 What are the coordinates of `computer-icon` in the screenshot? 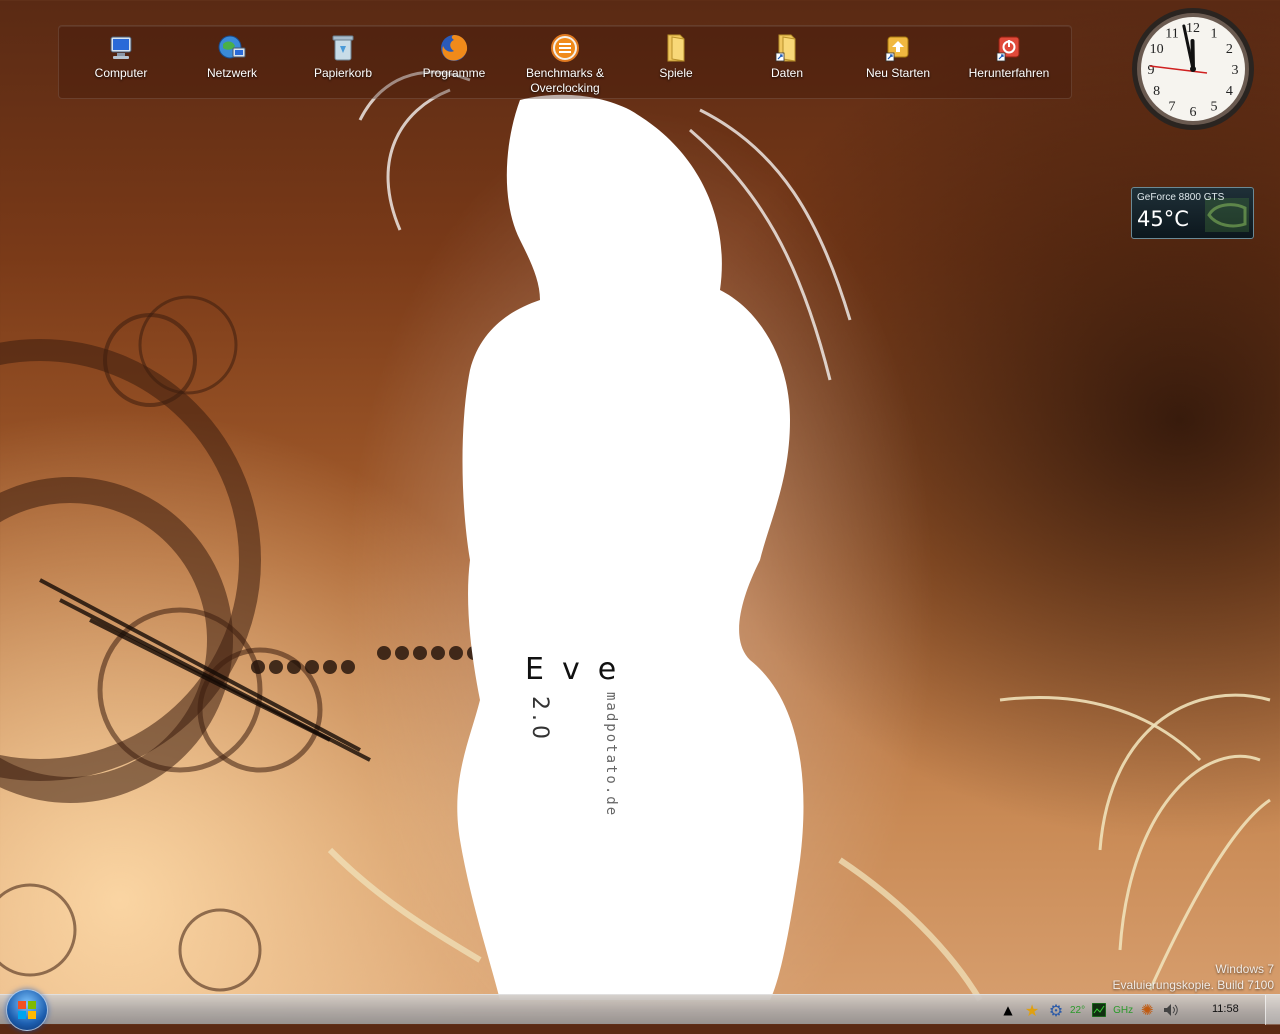 It's located at (121, 48).